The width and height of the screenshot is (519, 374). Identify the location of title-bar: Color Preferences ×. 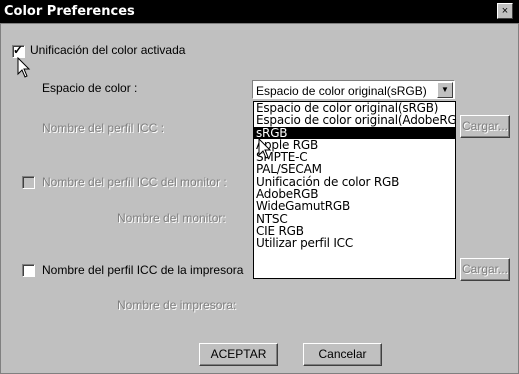
(259, 11).